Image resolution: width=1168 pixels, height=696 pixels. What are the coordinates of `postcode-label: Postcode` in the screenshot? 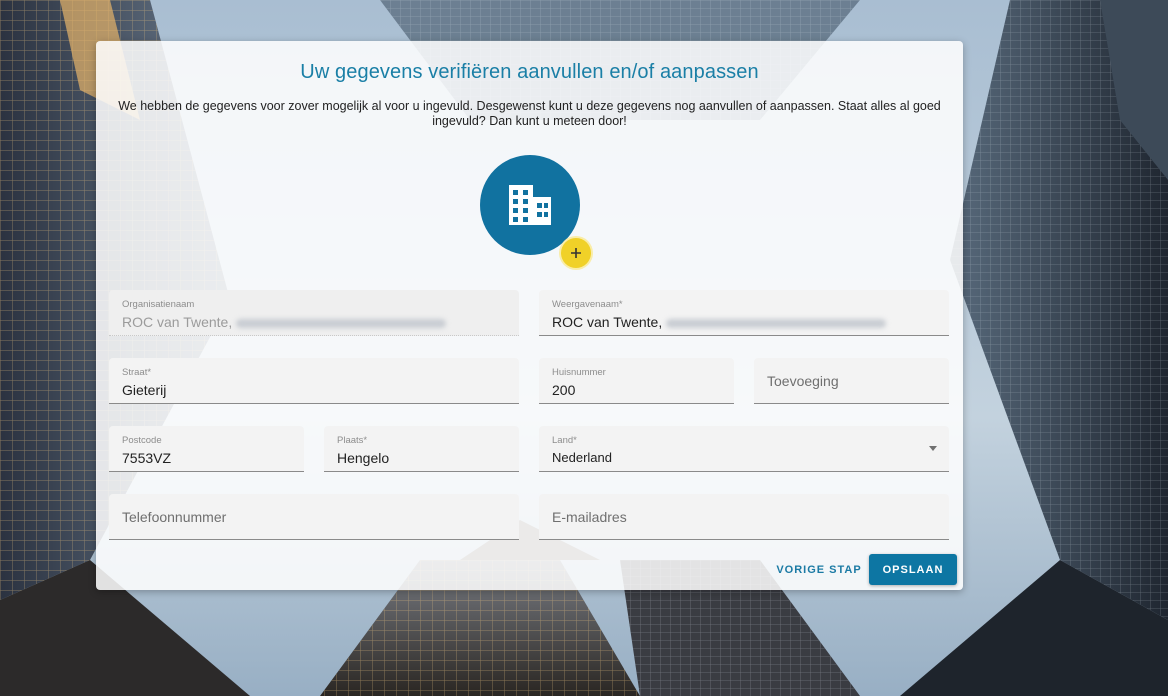 It's located at (142, 440).